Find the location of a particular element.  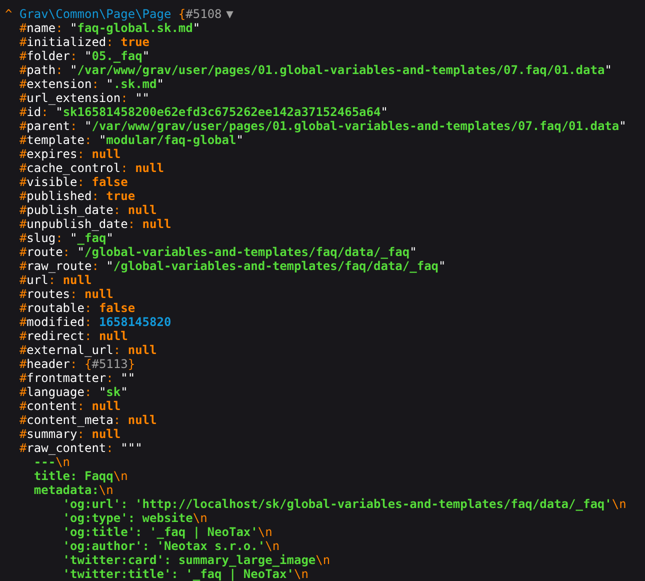

property-line: #template: "modular/faq-global" is located at coordinates (131, 140).